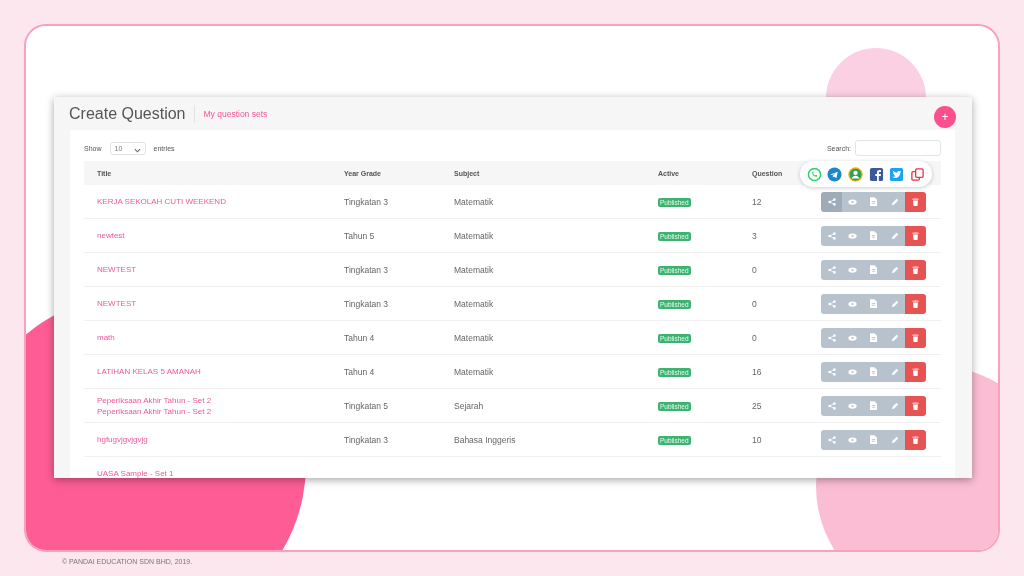  Describe the element at coordinates (122, 439) in the screenshot. I see `title-link: hgfugvjgvjgvjg` at that location.